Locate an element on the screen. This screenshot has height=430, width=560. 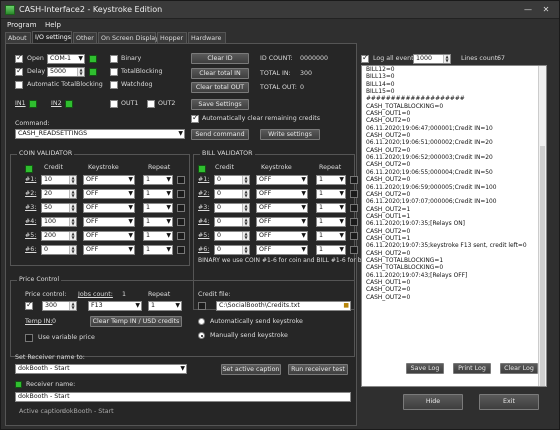
coin-credit-stepper: 200 ▲ ▼ is located at coordinates (59, 236).